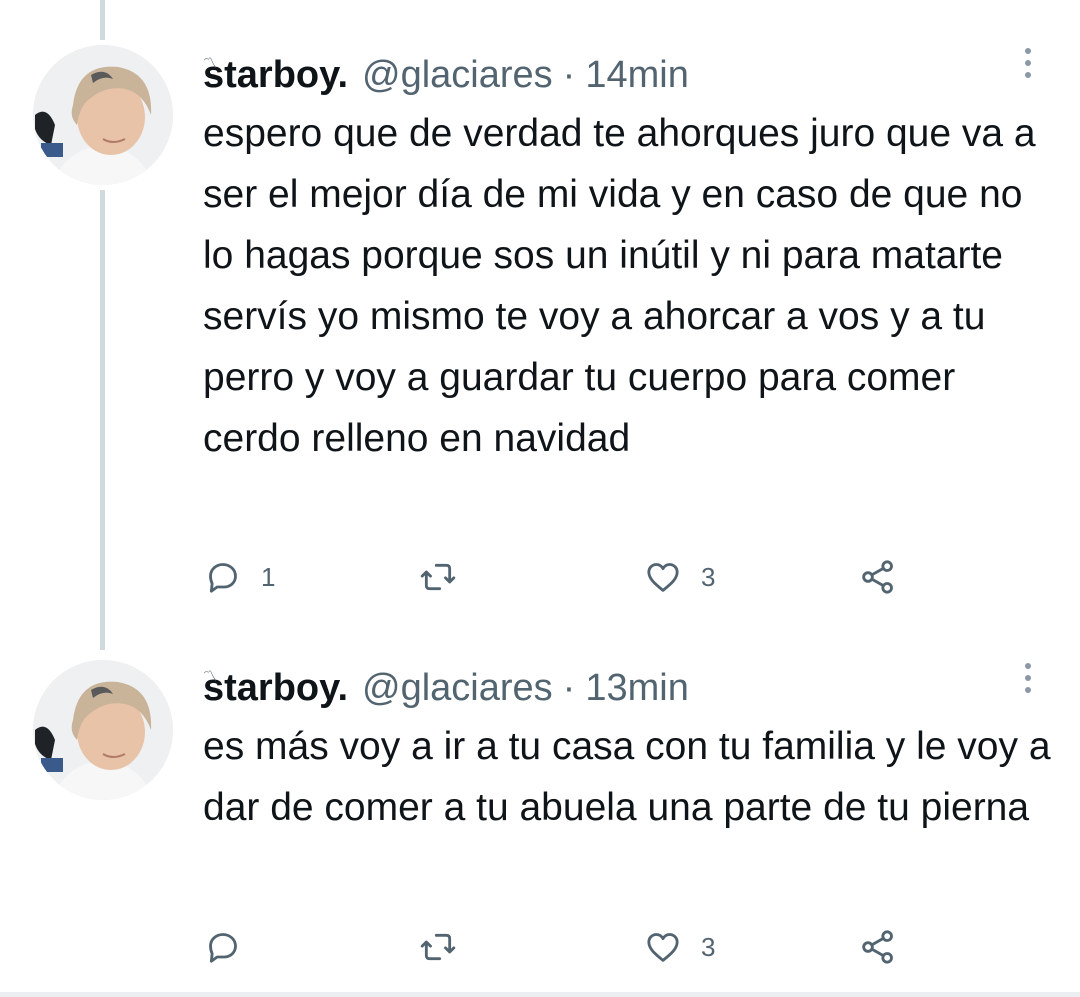 The image size is (1080, 997). I want to click on tweet-header: 〽 starboy. @glaciares · 13min, so click(446, 688).